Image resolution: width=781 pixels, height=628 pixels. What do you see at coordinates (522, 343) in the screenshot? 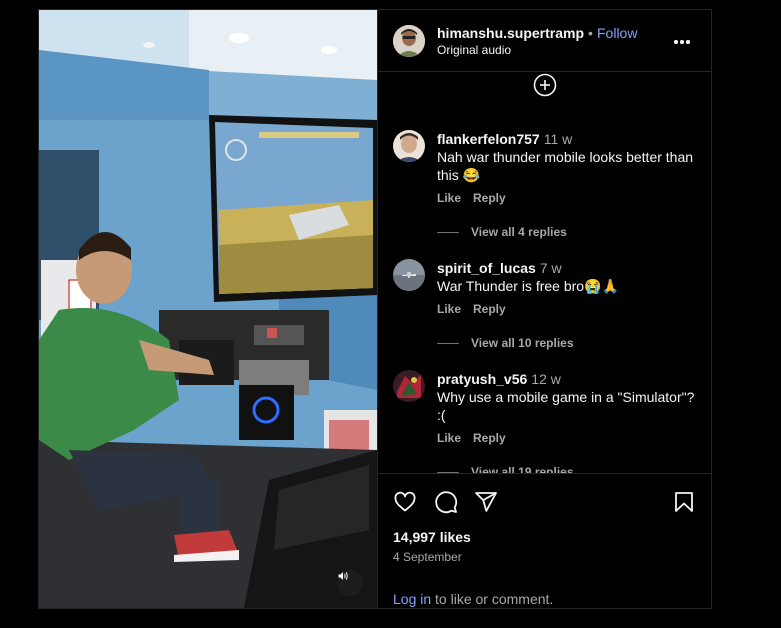
I see `view-replies-label: View all 10 replies` at bounding box center [522, 343].